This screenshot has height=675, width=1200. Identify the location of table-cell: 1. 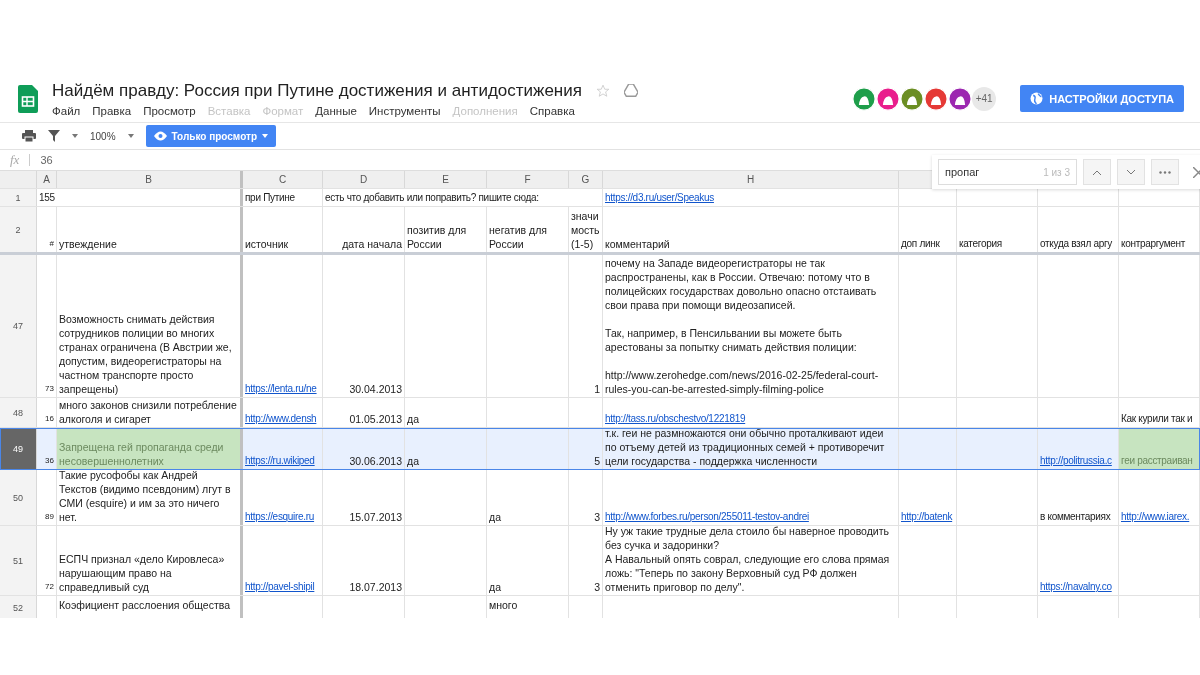
(586, 326).